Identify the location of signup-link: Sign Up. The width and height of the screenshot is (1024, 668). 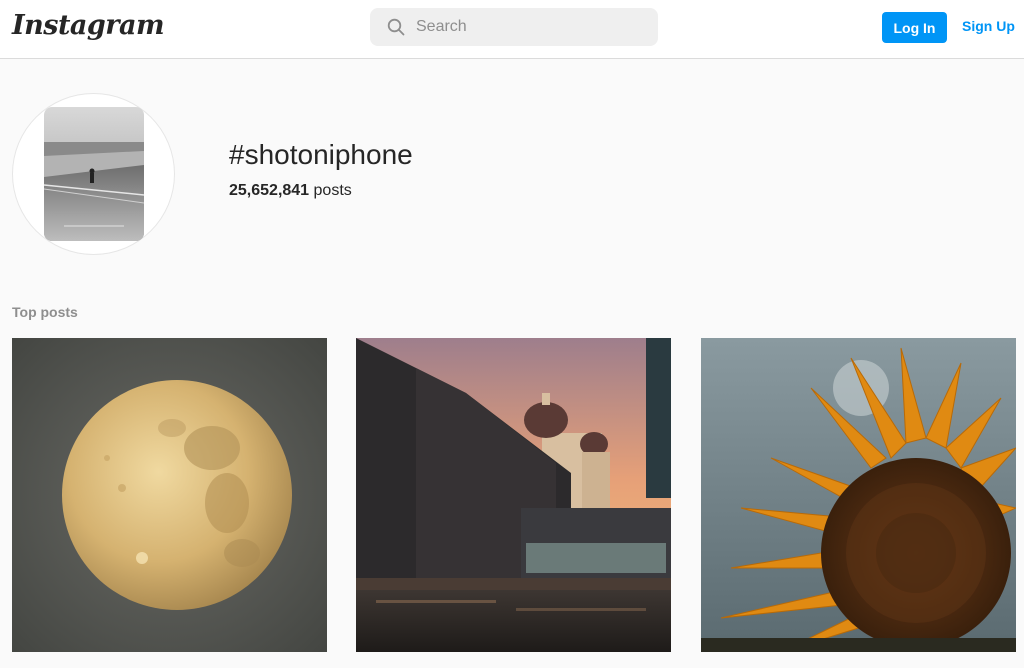
(988, 26).